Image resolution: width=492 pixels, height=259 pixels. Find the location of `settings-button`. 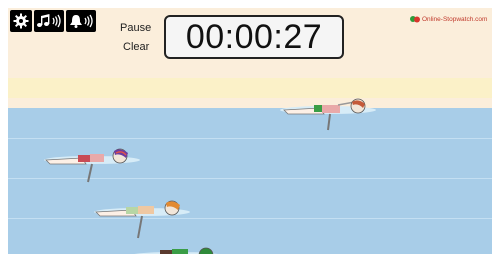

settings-button is located at coordinates (21, 21).